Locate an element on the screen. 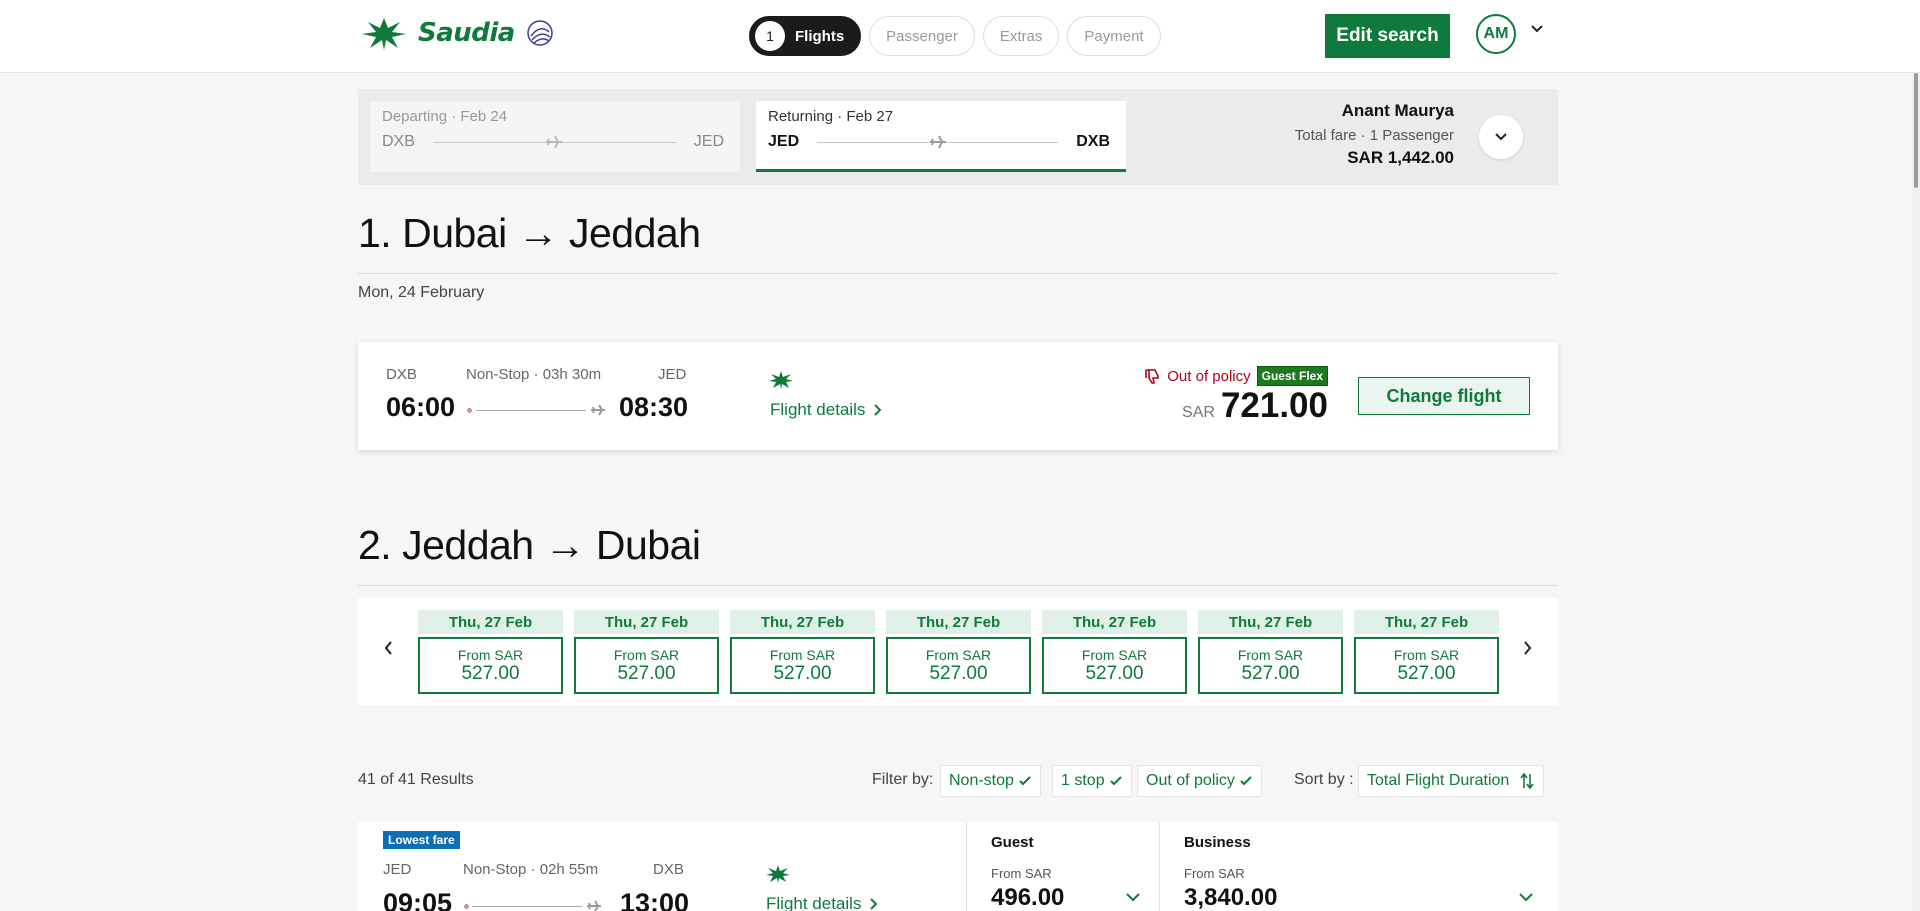  edit-search-button: Edit search is located at coordinates (1387, 36).